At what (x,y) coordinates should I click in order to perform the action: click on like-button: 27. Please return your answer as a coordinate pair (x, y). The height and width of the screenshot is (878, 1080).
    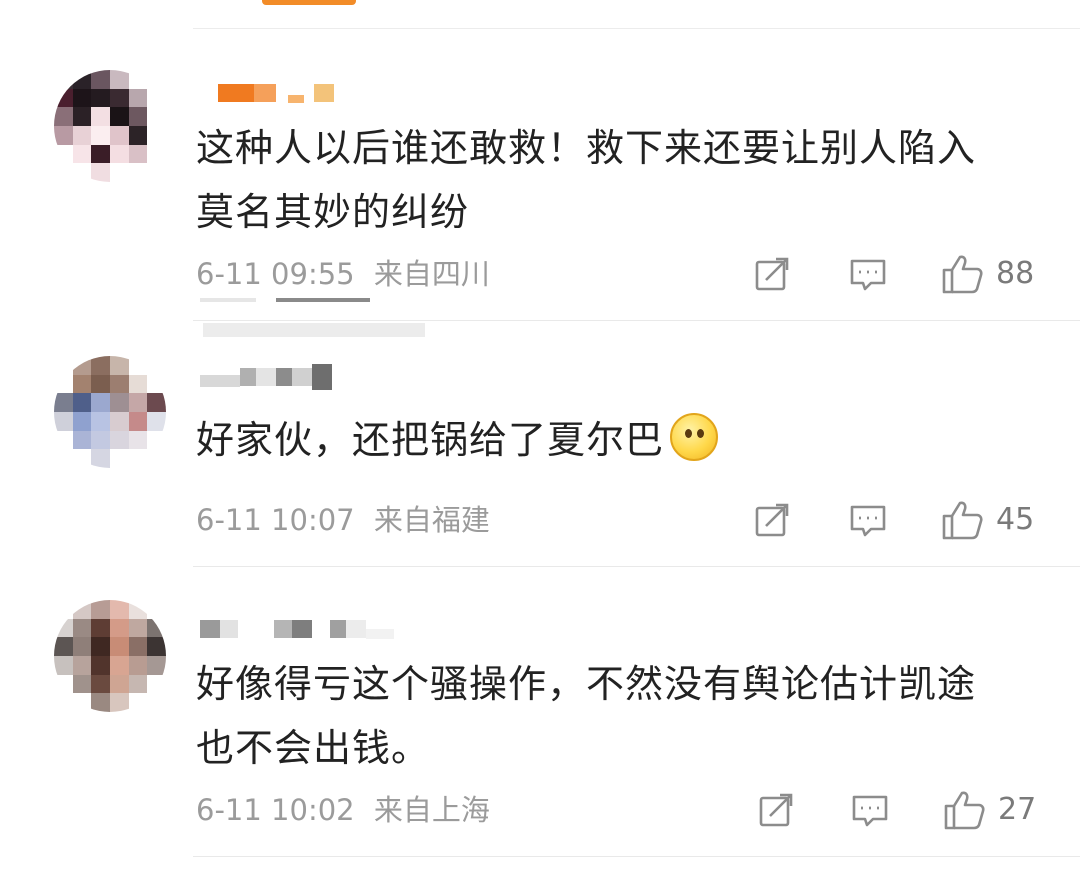
    Looking at the image, I should click on (989, 810).